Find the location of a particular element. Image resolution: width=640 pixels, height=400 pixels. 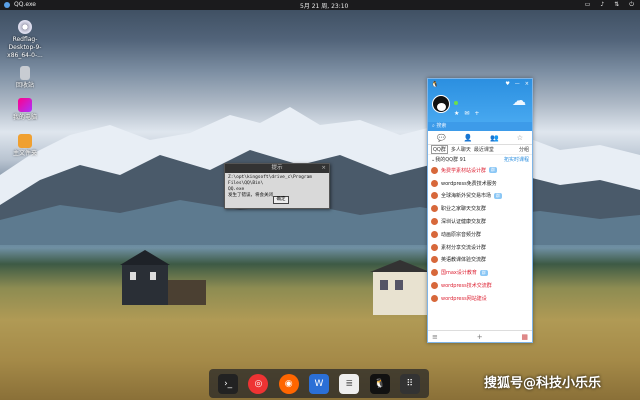

group-list-item: 英语教课体验交流群 is located at coordinates (480, 260).